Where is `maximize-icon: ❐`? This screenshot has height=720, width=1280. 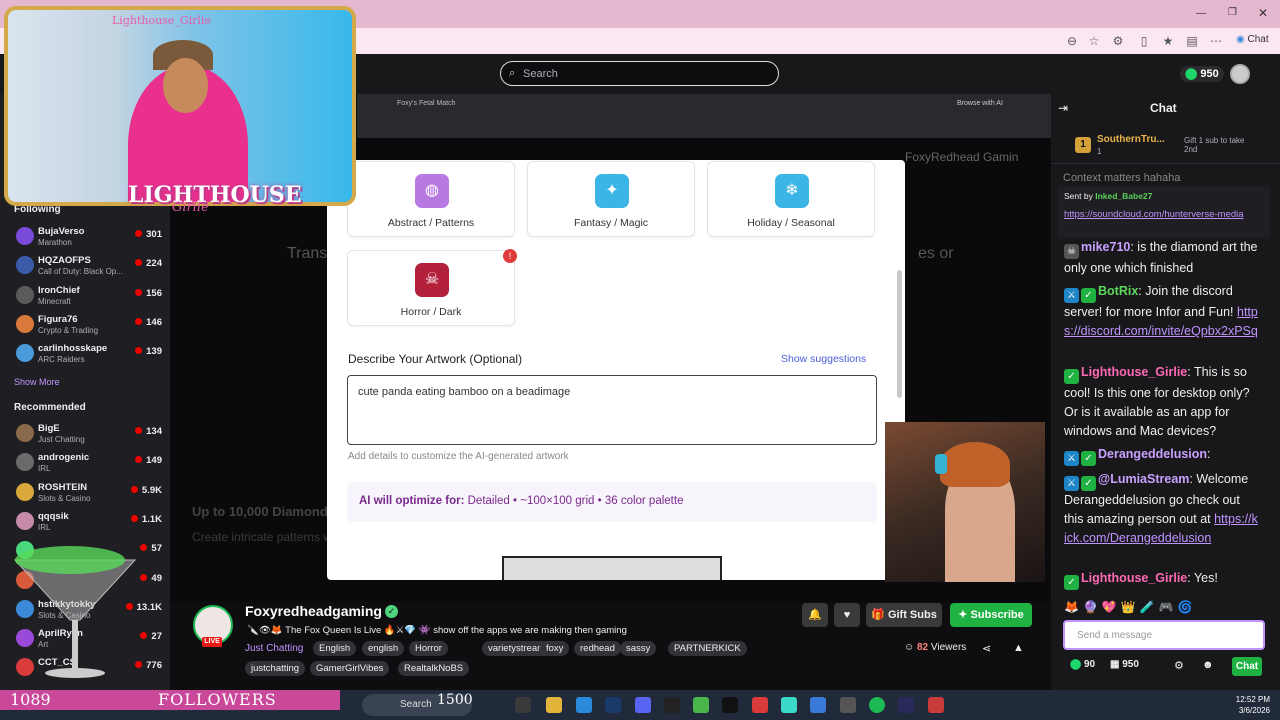 maximize-icon: ❐ is located at coordinates (1232, 12).